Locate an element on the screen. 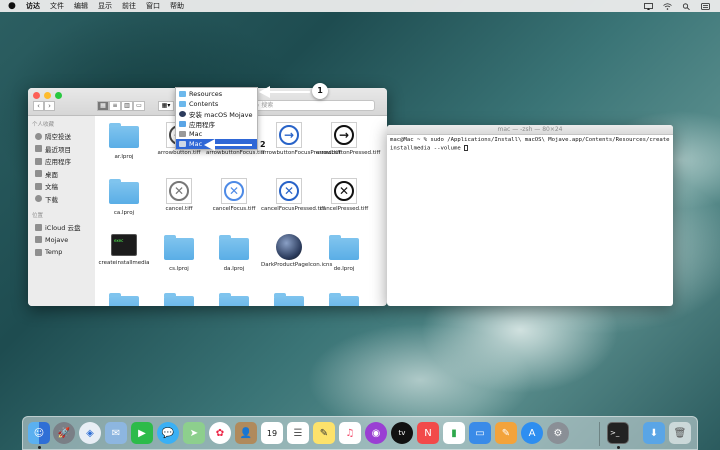  sidebar-item-documents: 文稿 is located at coordinates (61, 186).